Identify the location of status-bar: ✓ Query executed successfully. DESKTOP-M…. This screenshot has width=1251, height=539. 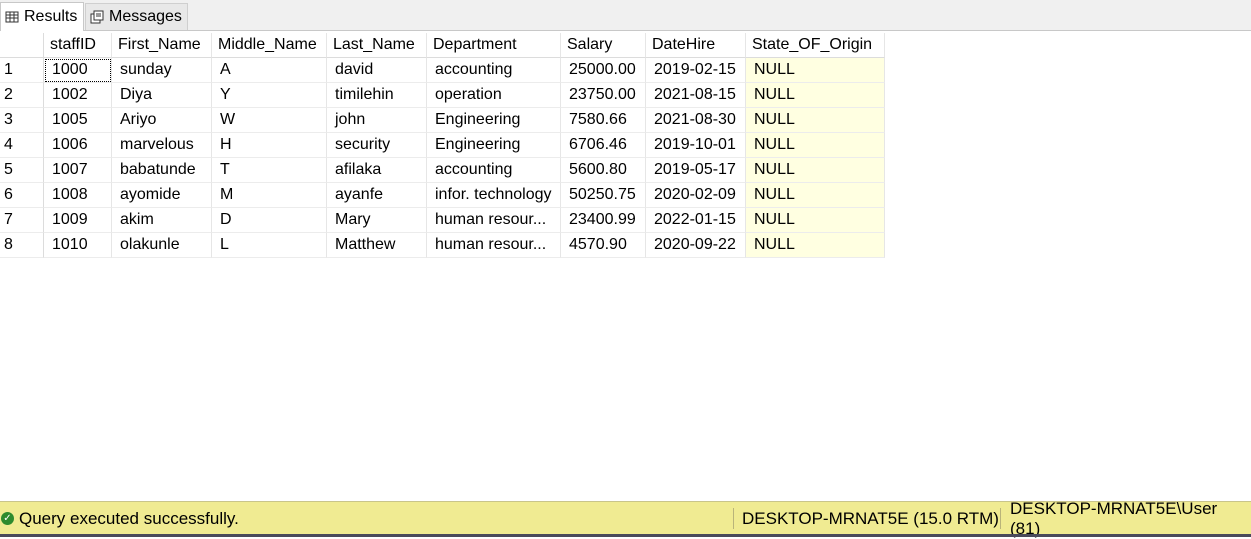
(625, 518).